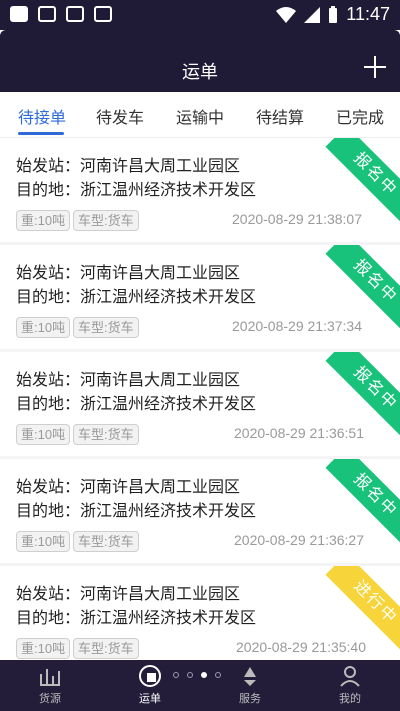 This screenshot has width=400, height=711. Describe the element at coordinates (41, 133) in the screenshot. I see `active-tab-indicator` at that location.